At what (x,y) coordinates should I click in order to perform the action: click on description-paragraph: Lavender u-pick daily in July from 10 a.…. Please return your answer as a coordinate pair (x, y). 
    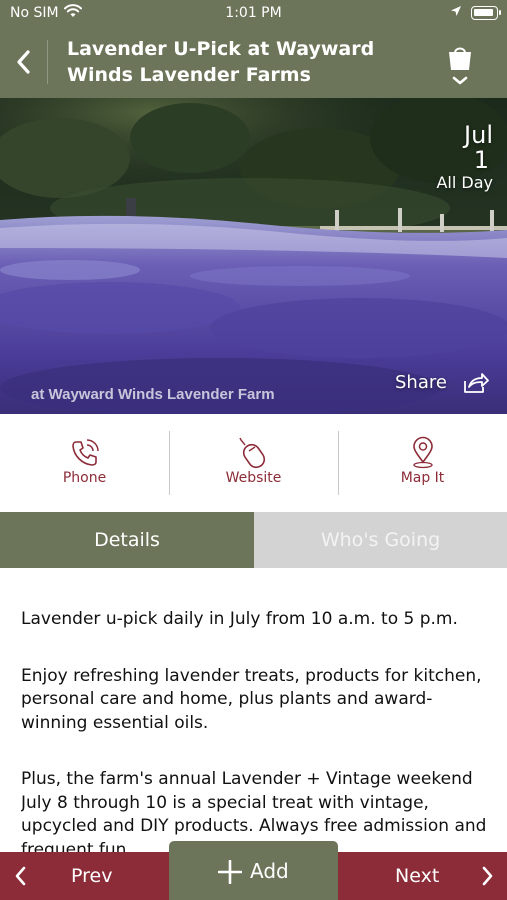
    Looking at the image, I should click on (239, 619).